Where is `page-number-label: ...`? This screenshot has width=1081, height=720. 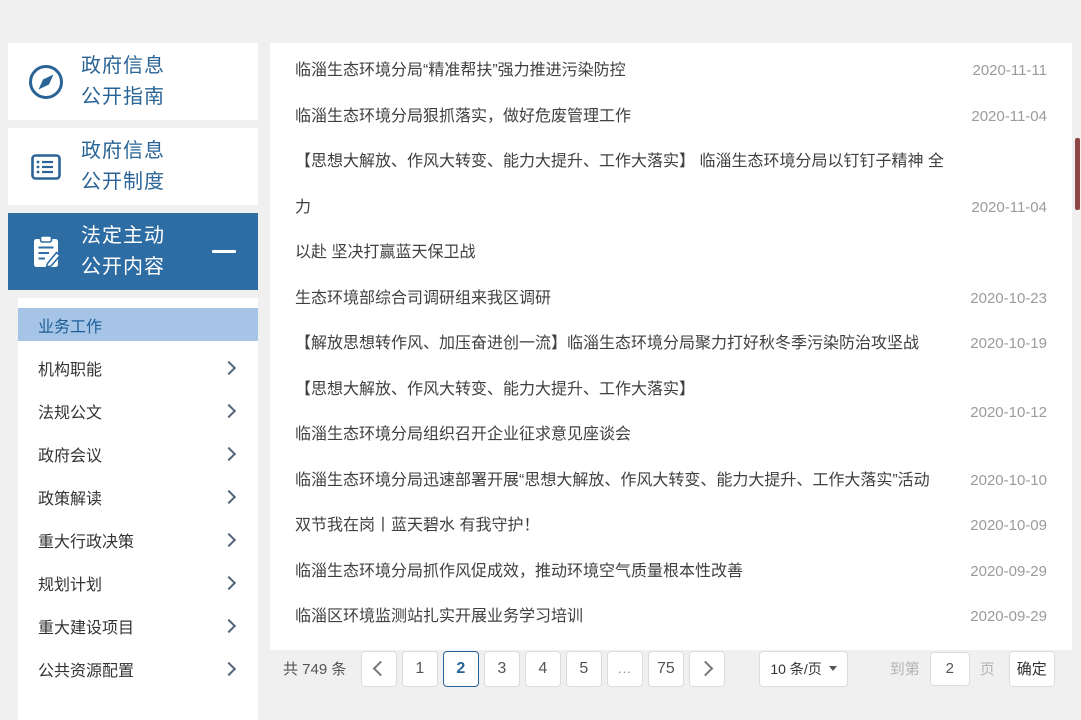 page-number-label: ... is located at coordinates (624, 668).